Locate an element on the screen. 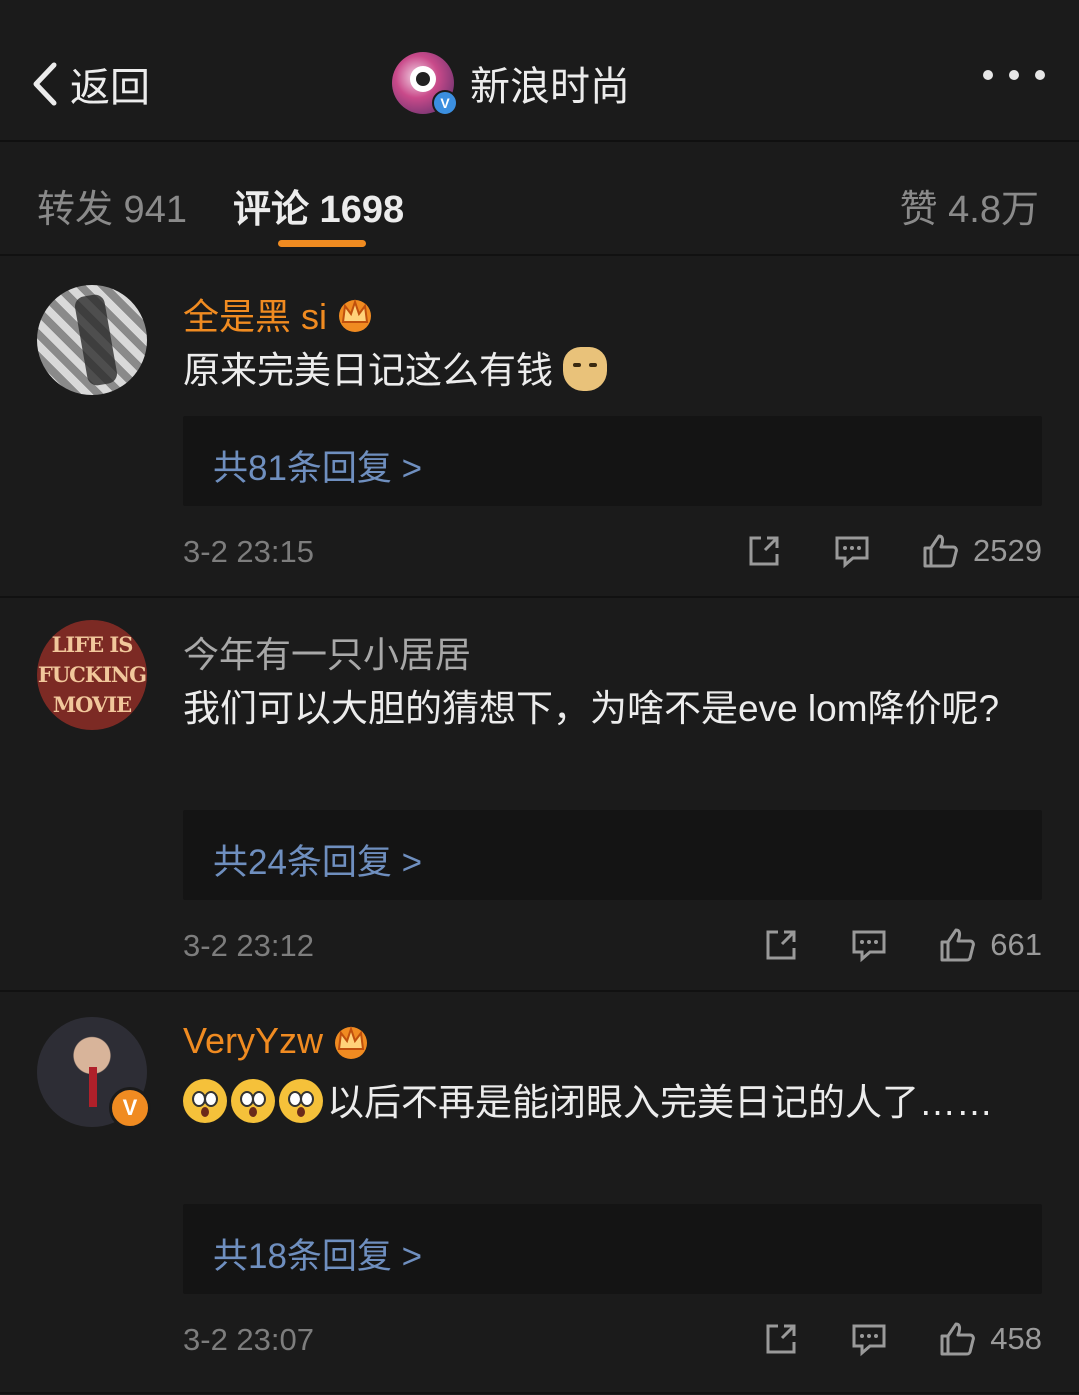 This screenshot has height=1395, width=1079. user-avatar is located at coordinates (92, 340).